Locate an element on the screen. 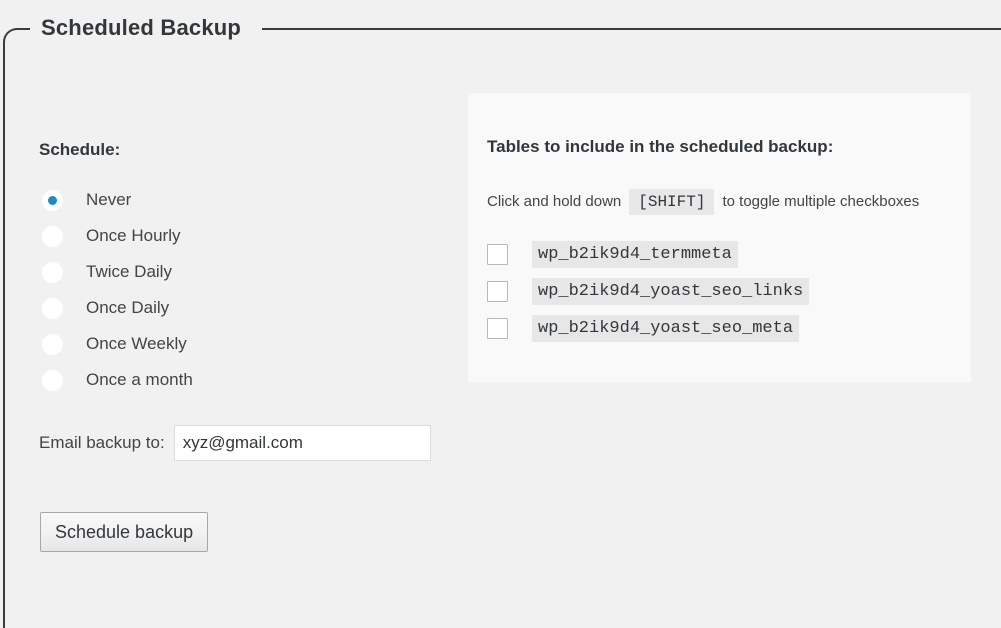 Image resolution: width=1001 pixels, height=628 pixels. checkbox-icon-yoast-seo-links is located at coordinates (497, 291).